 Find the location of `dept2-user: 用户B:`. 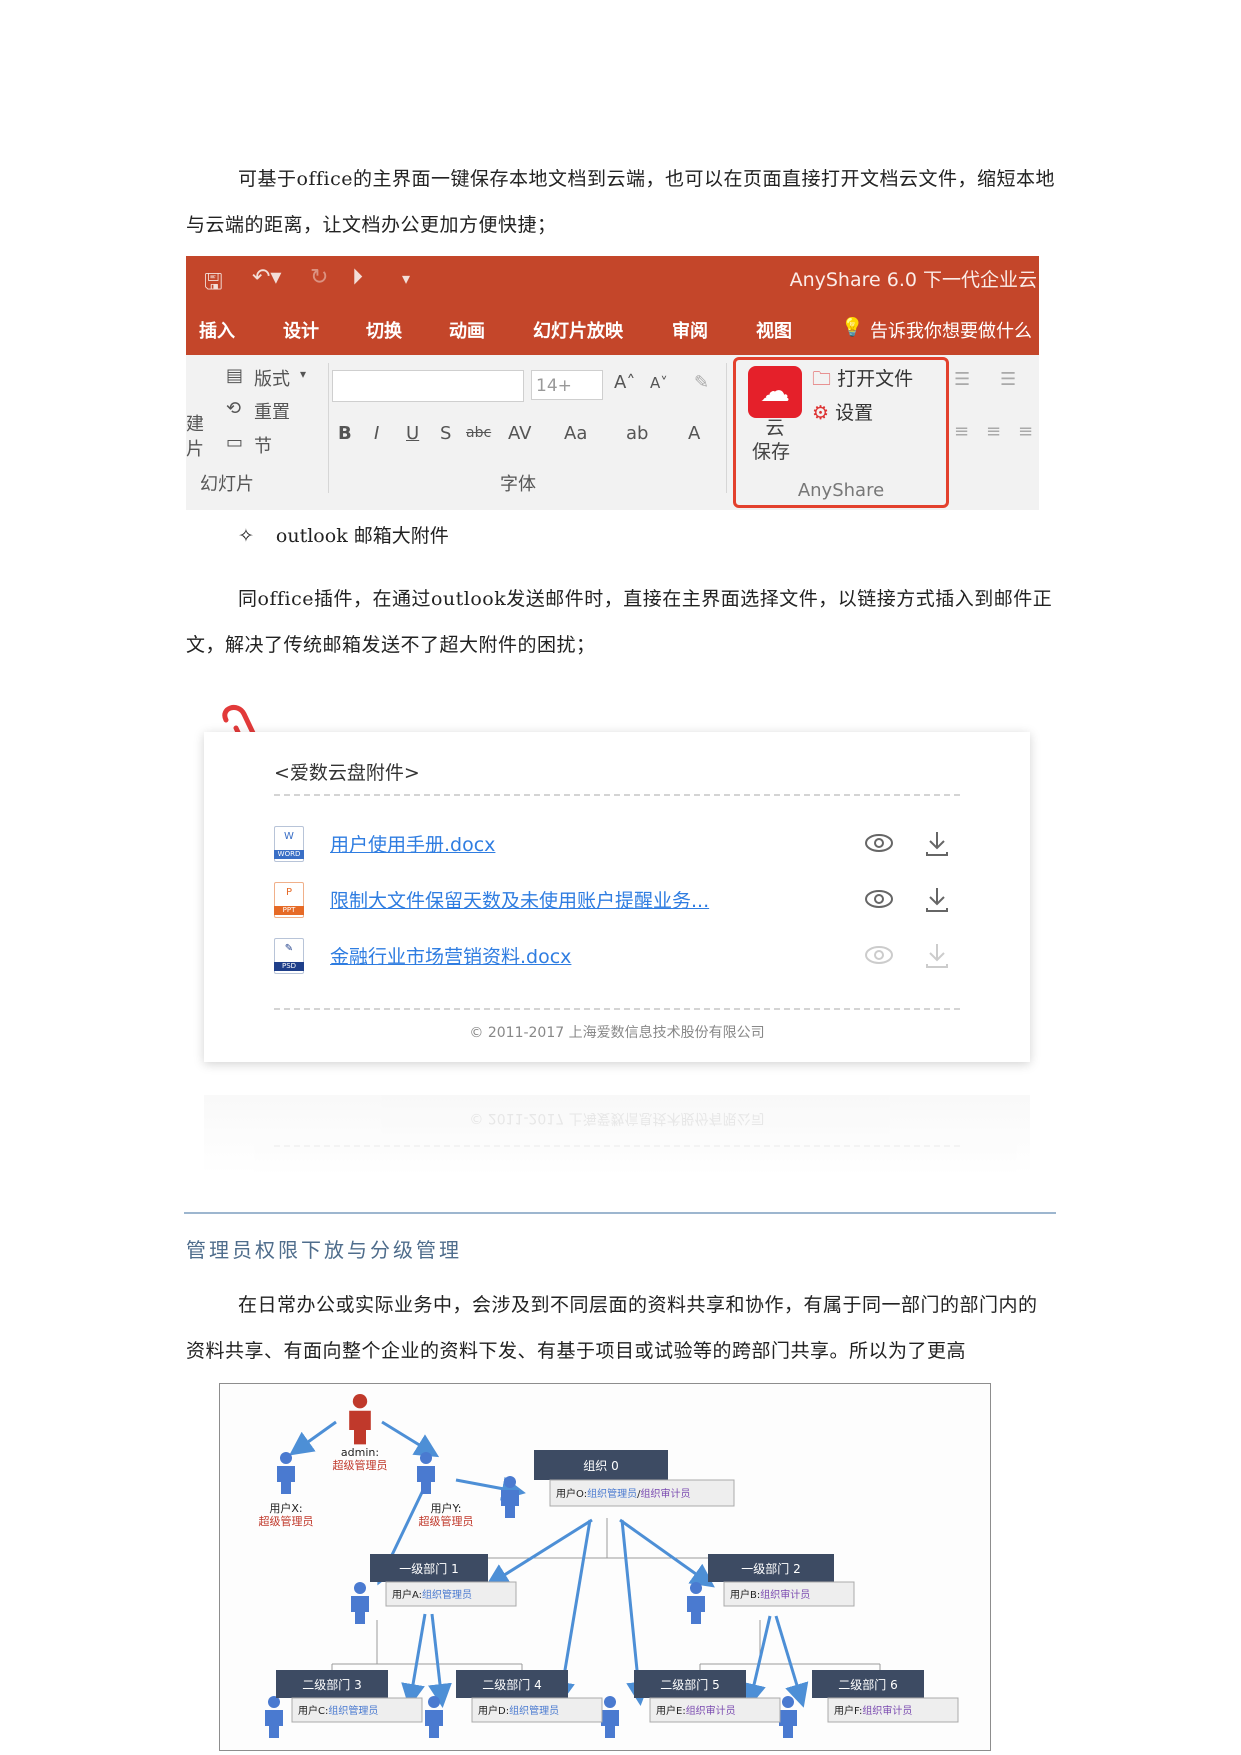

dept2-user: 用户B: is located at coordinates (745, 1594).